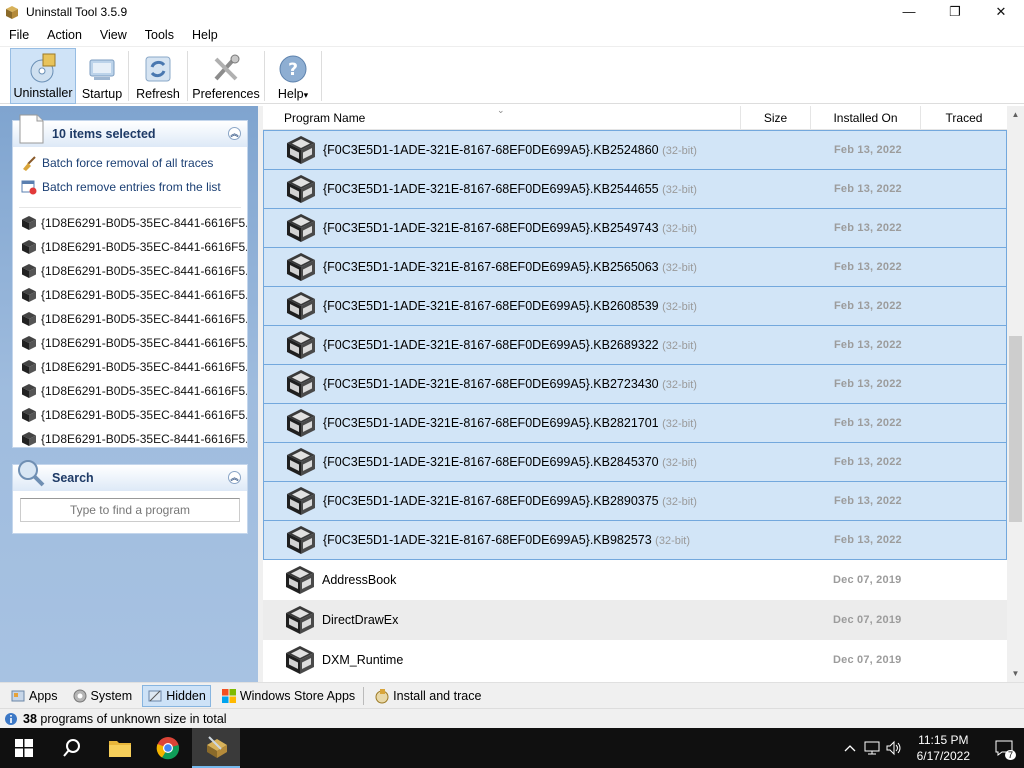 This screenshot has width=1024, height=768. What do you see at coordinates (776, 118) in the screenshot?
I see `column-size: Size` at bounding box center [776, 118].